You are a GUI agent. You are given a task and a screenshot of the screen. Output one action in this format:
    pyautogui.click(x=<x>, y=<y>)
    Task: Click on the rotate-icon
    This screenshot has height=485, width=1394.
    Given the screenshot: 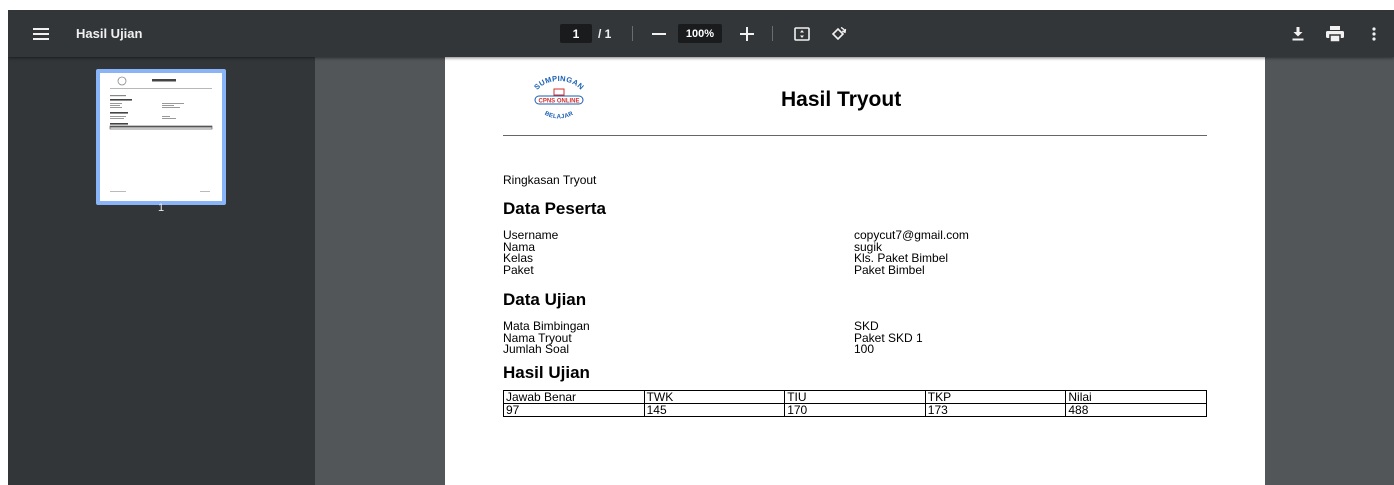 What is the action you would take?
    pyautogui.click(x=839, y=33)
    